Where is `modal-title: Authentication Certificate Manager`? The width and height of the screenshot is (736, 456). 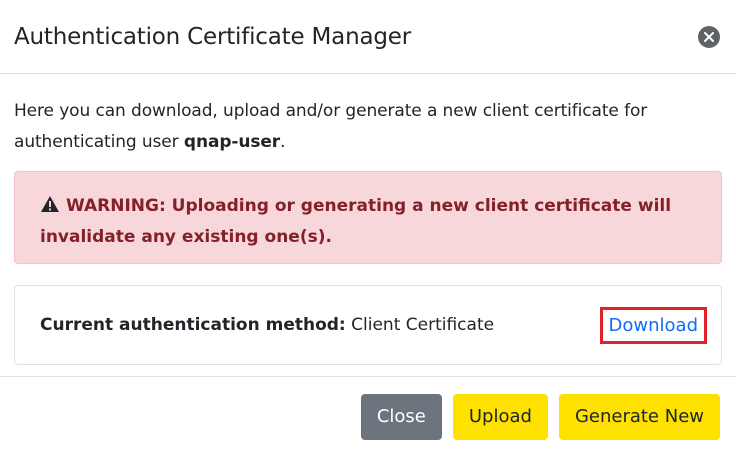 modal-title: Authentication Certificate Manager is located at coordinates (212, 36).